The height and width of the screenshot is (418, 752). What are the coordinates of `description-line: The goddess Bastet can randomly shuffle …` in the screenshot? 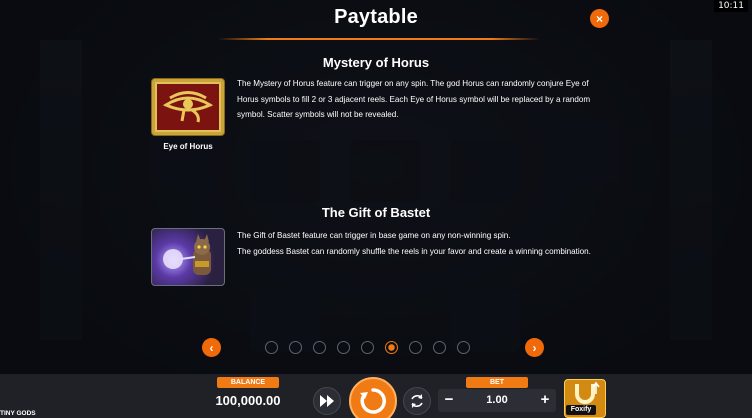 It's located at (414, 251).